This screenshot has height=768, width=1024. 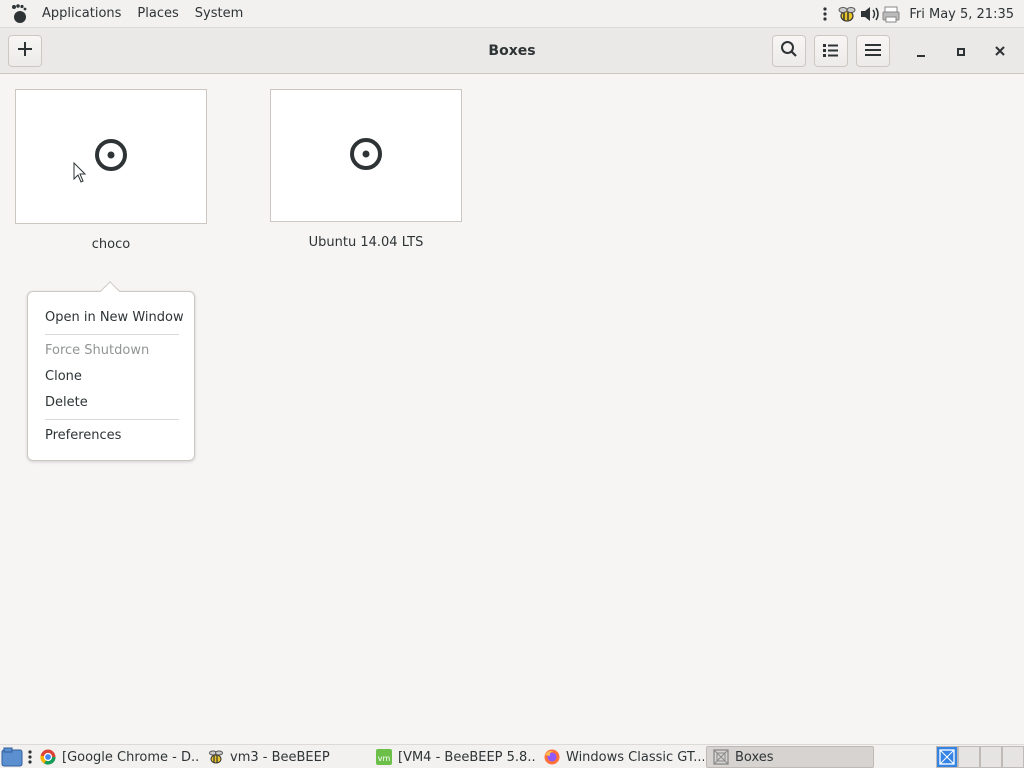 What do you see at coordinates (48, 757) in the screenshot?
I see `chrome-icon` at bounding box center [48, 757].